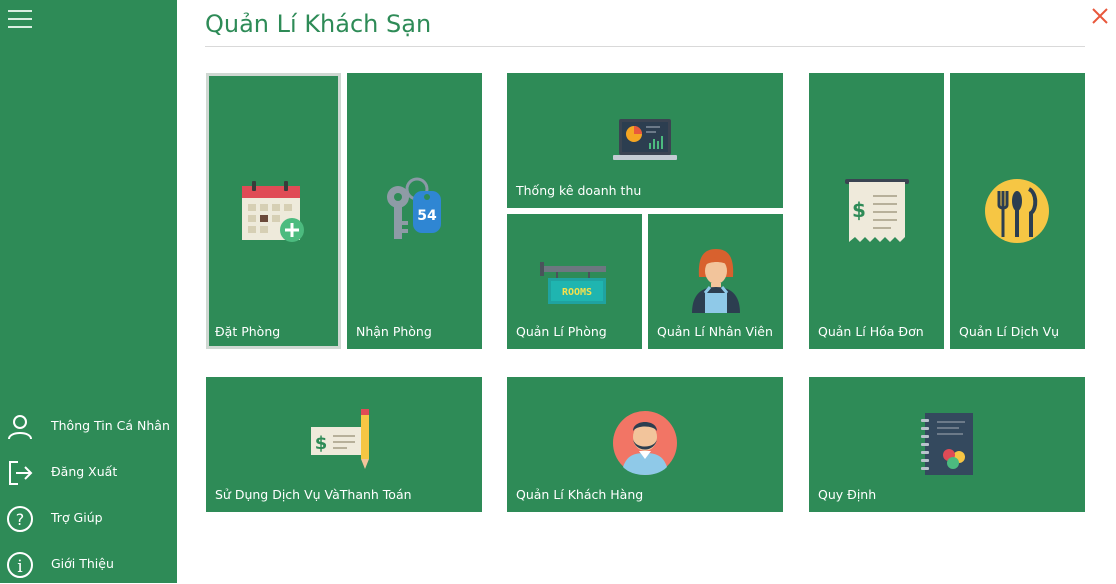 This screenshot has width=1116, height=584. I want to click on rulebook-icon, so click(947, 444).